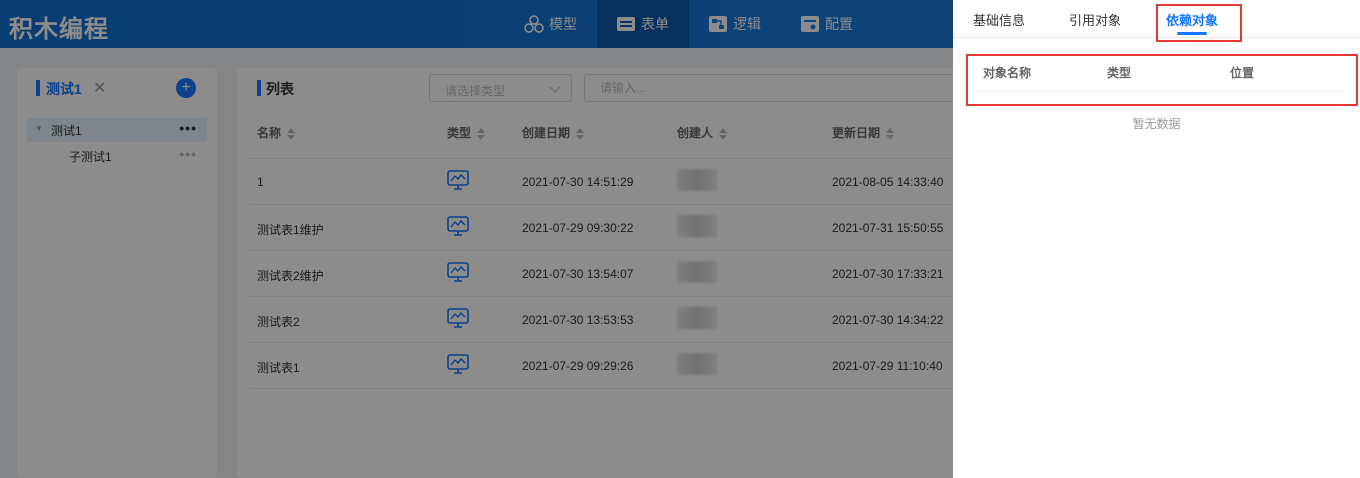  Describe the element at coordinates (999, 19) in the screenshot. I see `tab-basic-info: 基础信息` at that location.